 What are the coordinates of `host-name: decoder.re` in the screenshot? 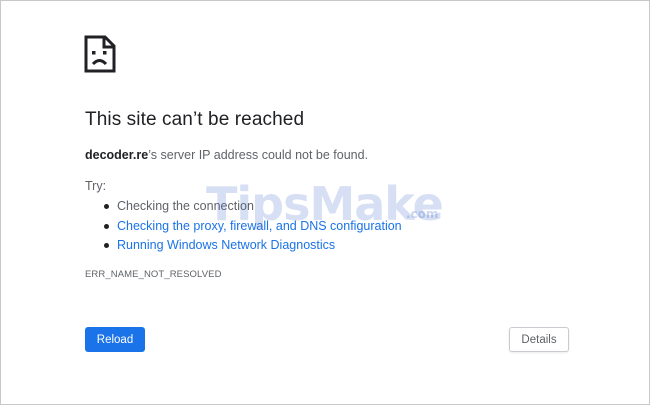 It's located at (117, 155).